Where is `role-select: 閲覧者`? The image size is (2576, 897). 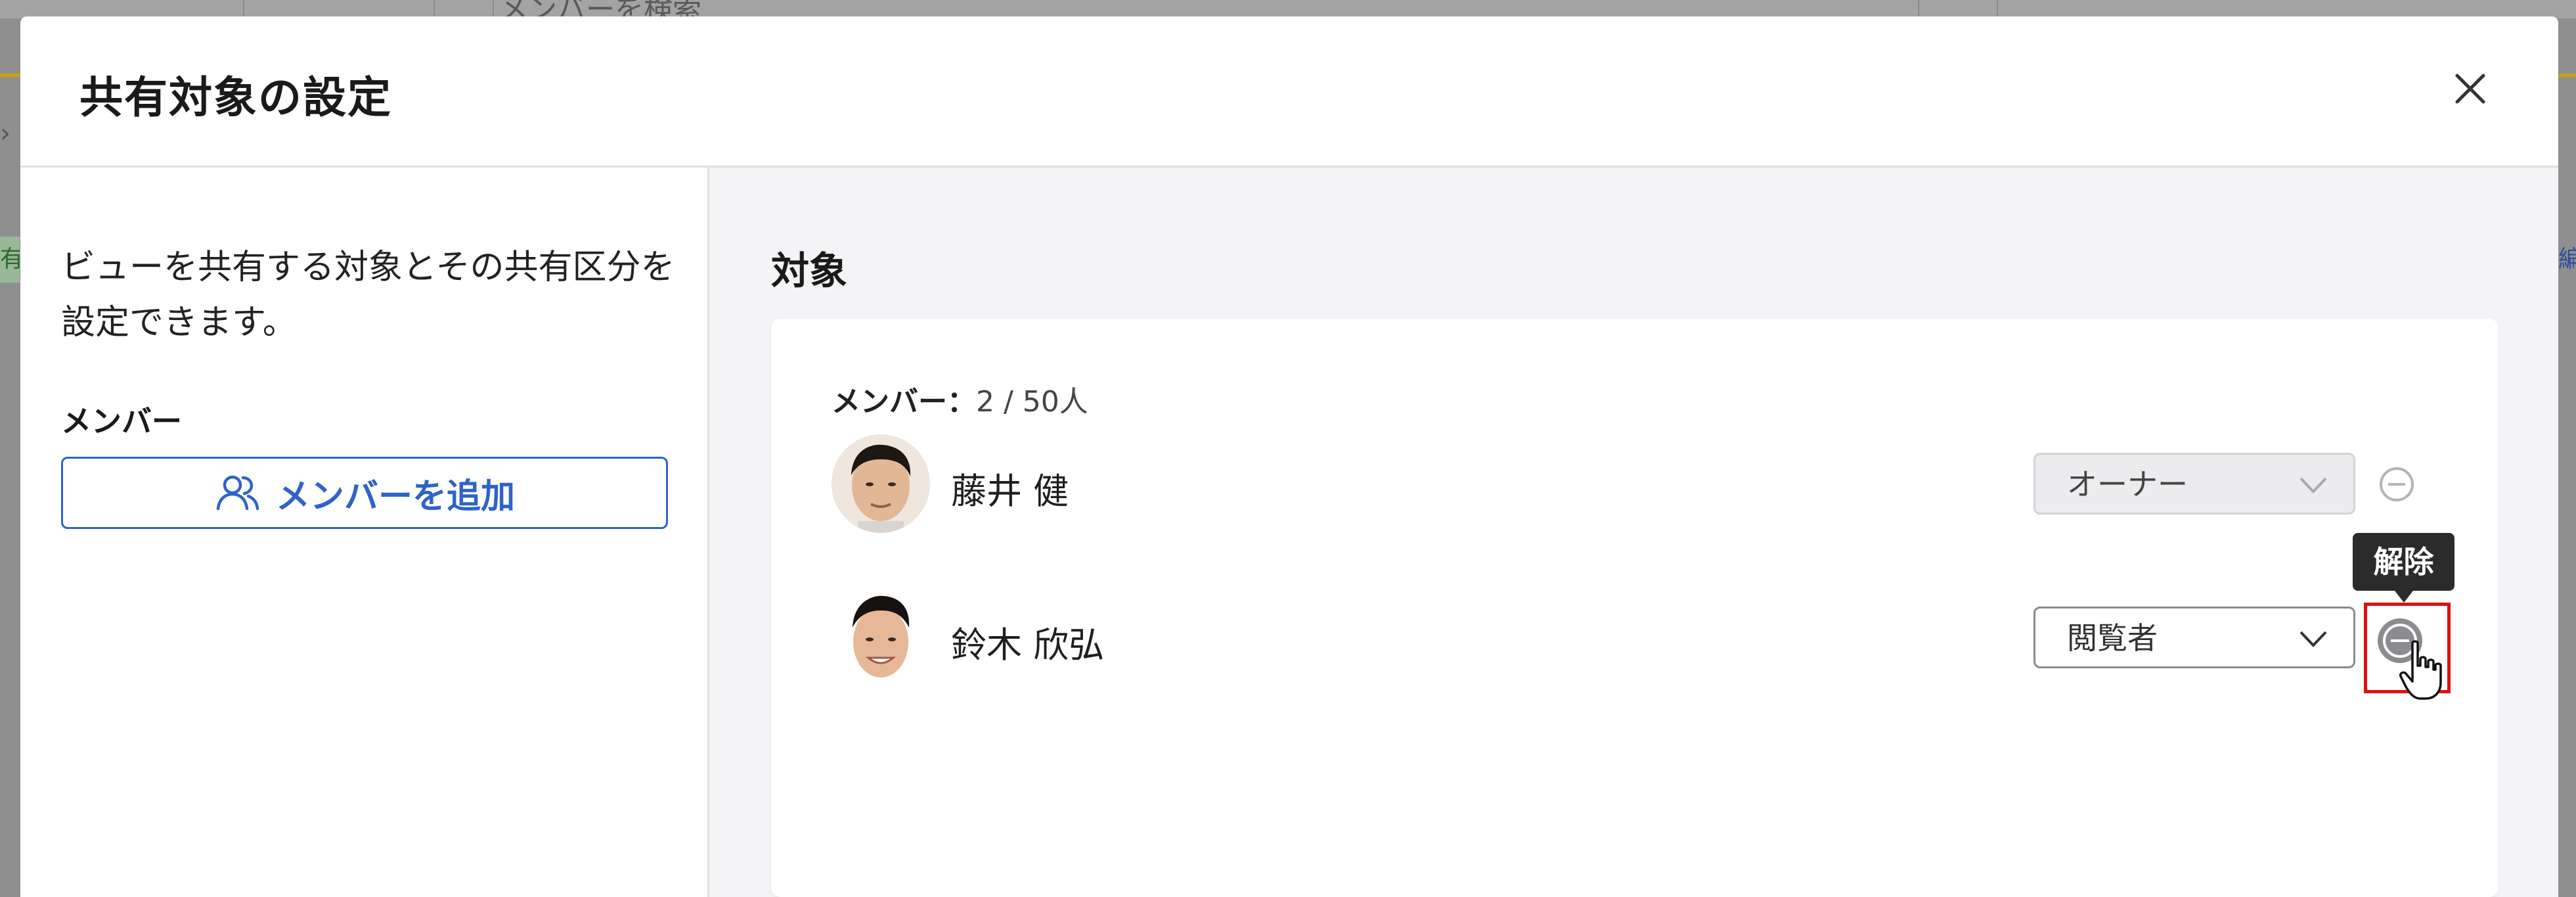 role-select: 閲覧者 is located at coordinates (2194, 637).